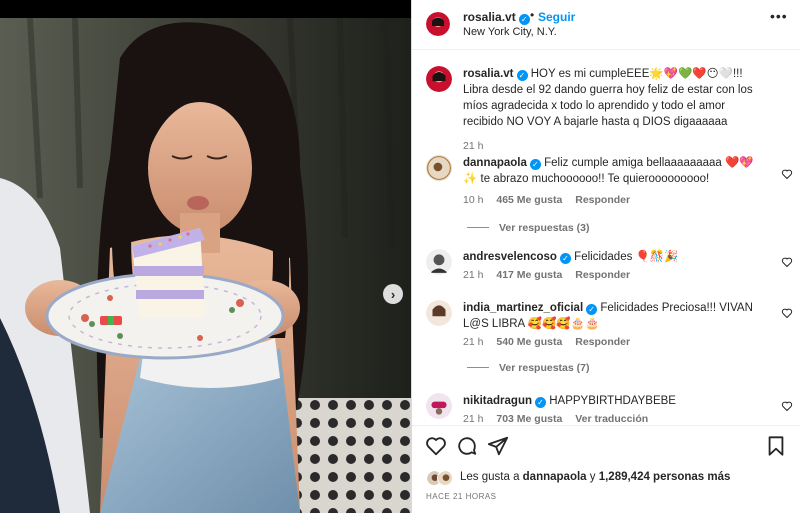 The height and width of the screenshot is (513, 800). What do you see at coordinates (529, 342) in the screenshot?
I see `comment-likes: 540 Me gusta` at bounding box center [529, 342].